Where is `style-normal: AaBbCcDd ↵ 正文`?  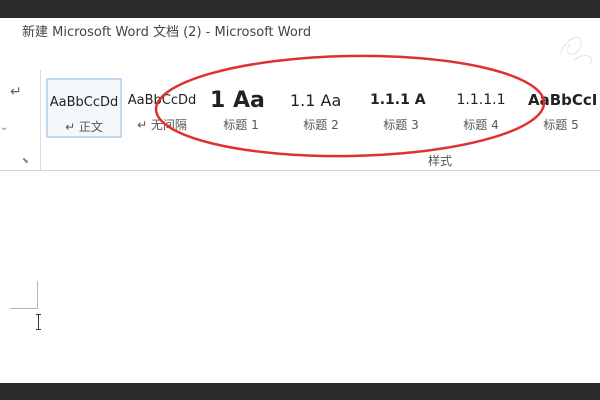 style-normal: AaBbCcDd ↵ 正文 is located at coordinates (84, 108).